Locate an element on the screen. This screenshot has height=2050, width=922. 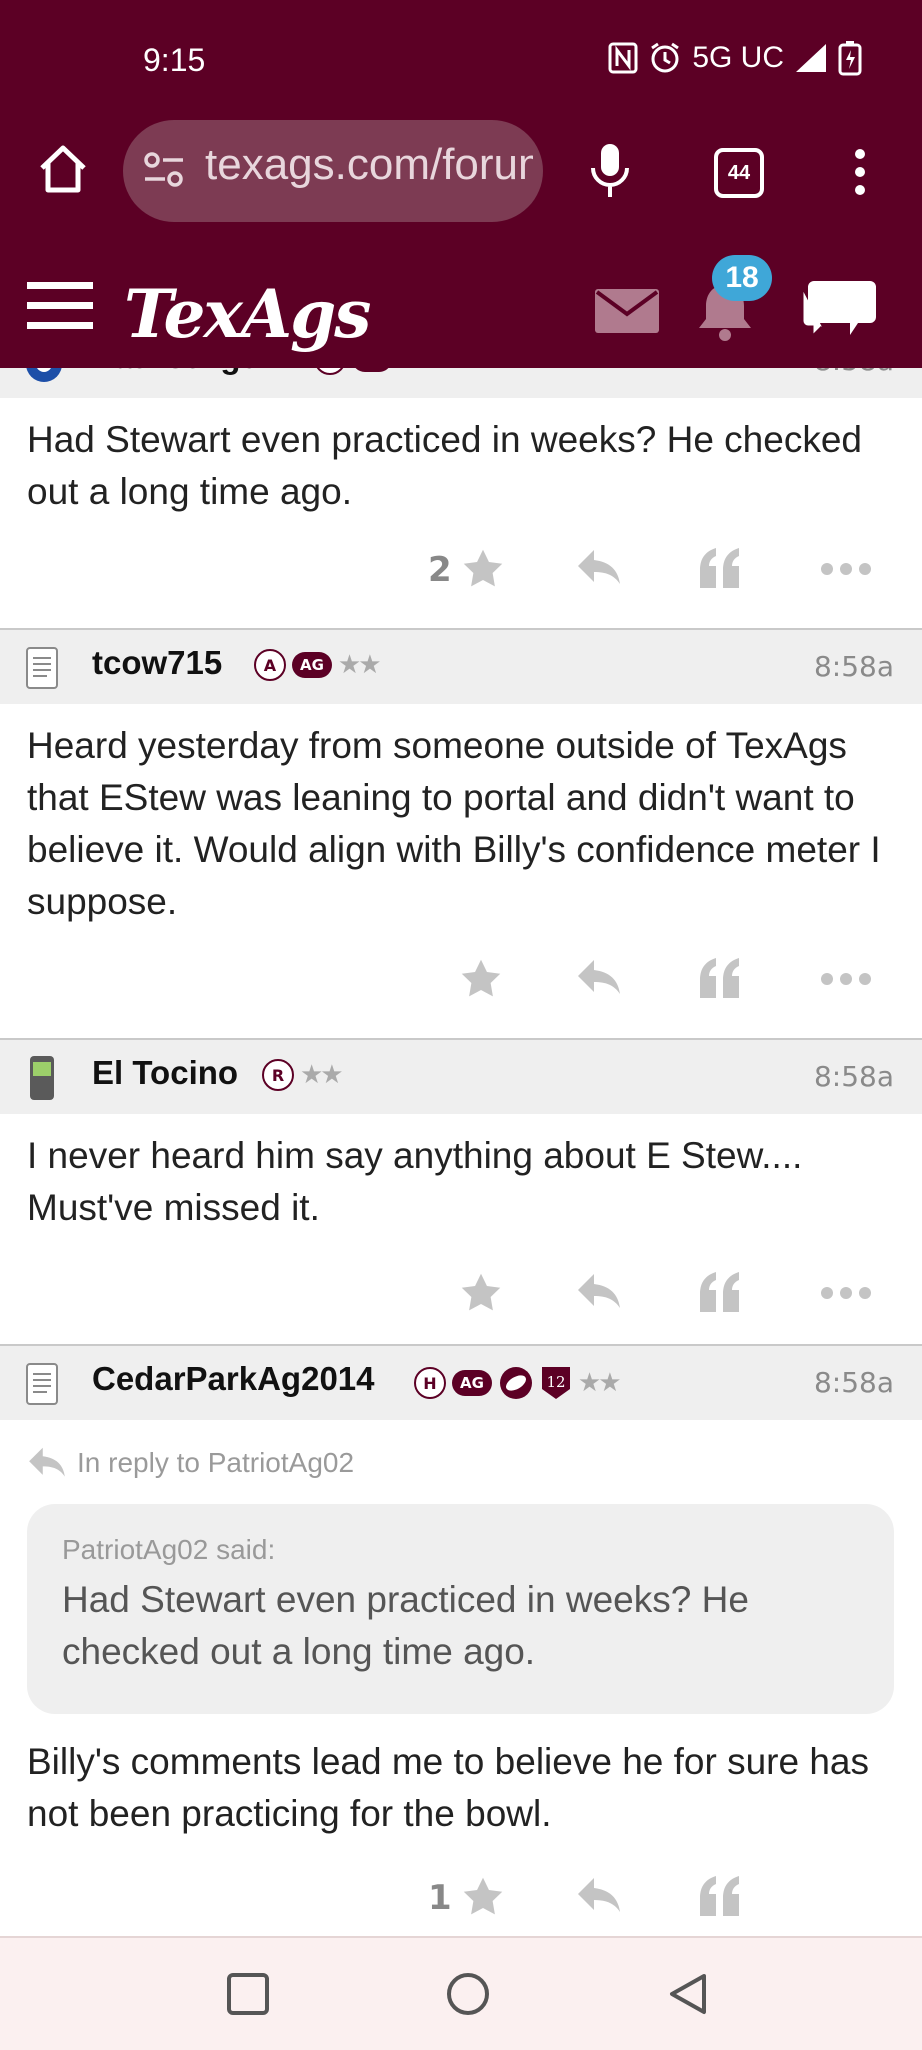
site-nav: TexAgs 18 is located at coordinates (461, 310).